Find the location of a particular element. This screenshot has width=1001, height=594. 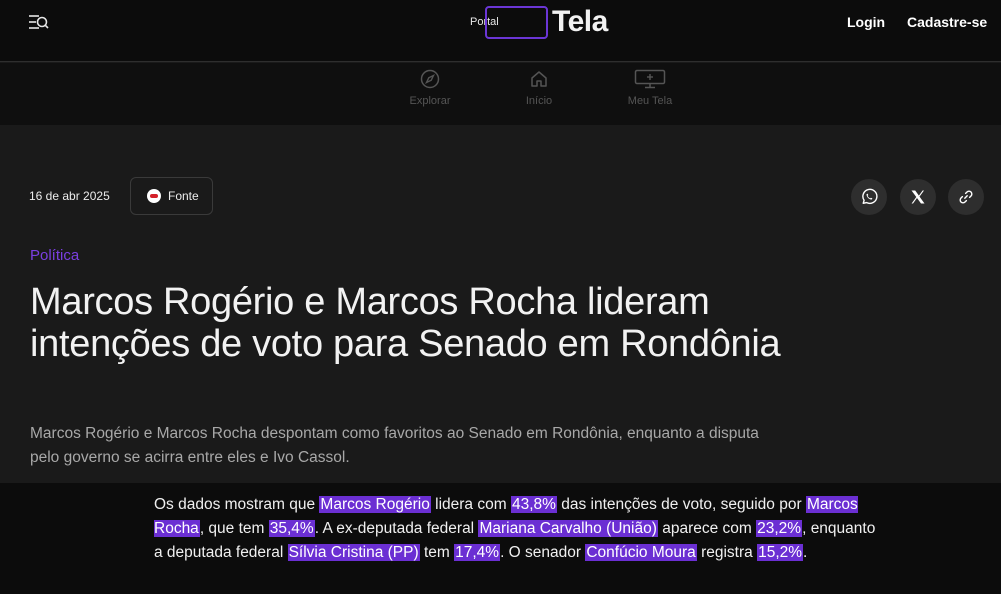

highlighted-text: Sílvia Cristina (PP) is located at coordinates (353, 552).